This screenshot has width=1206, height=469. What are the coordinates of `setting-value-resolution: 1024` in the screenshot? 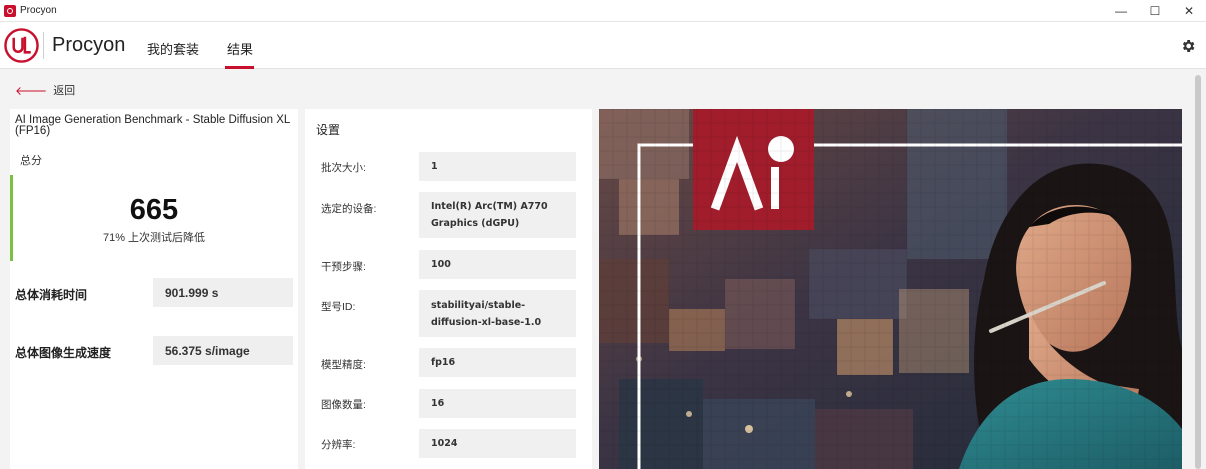 It's located at (497, 443).